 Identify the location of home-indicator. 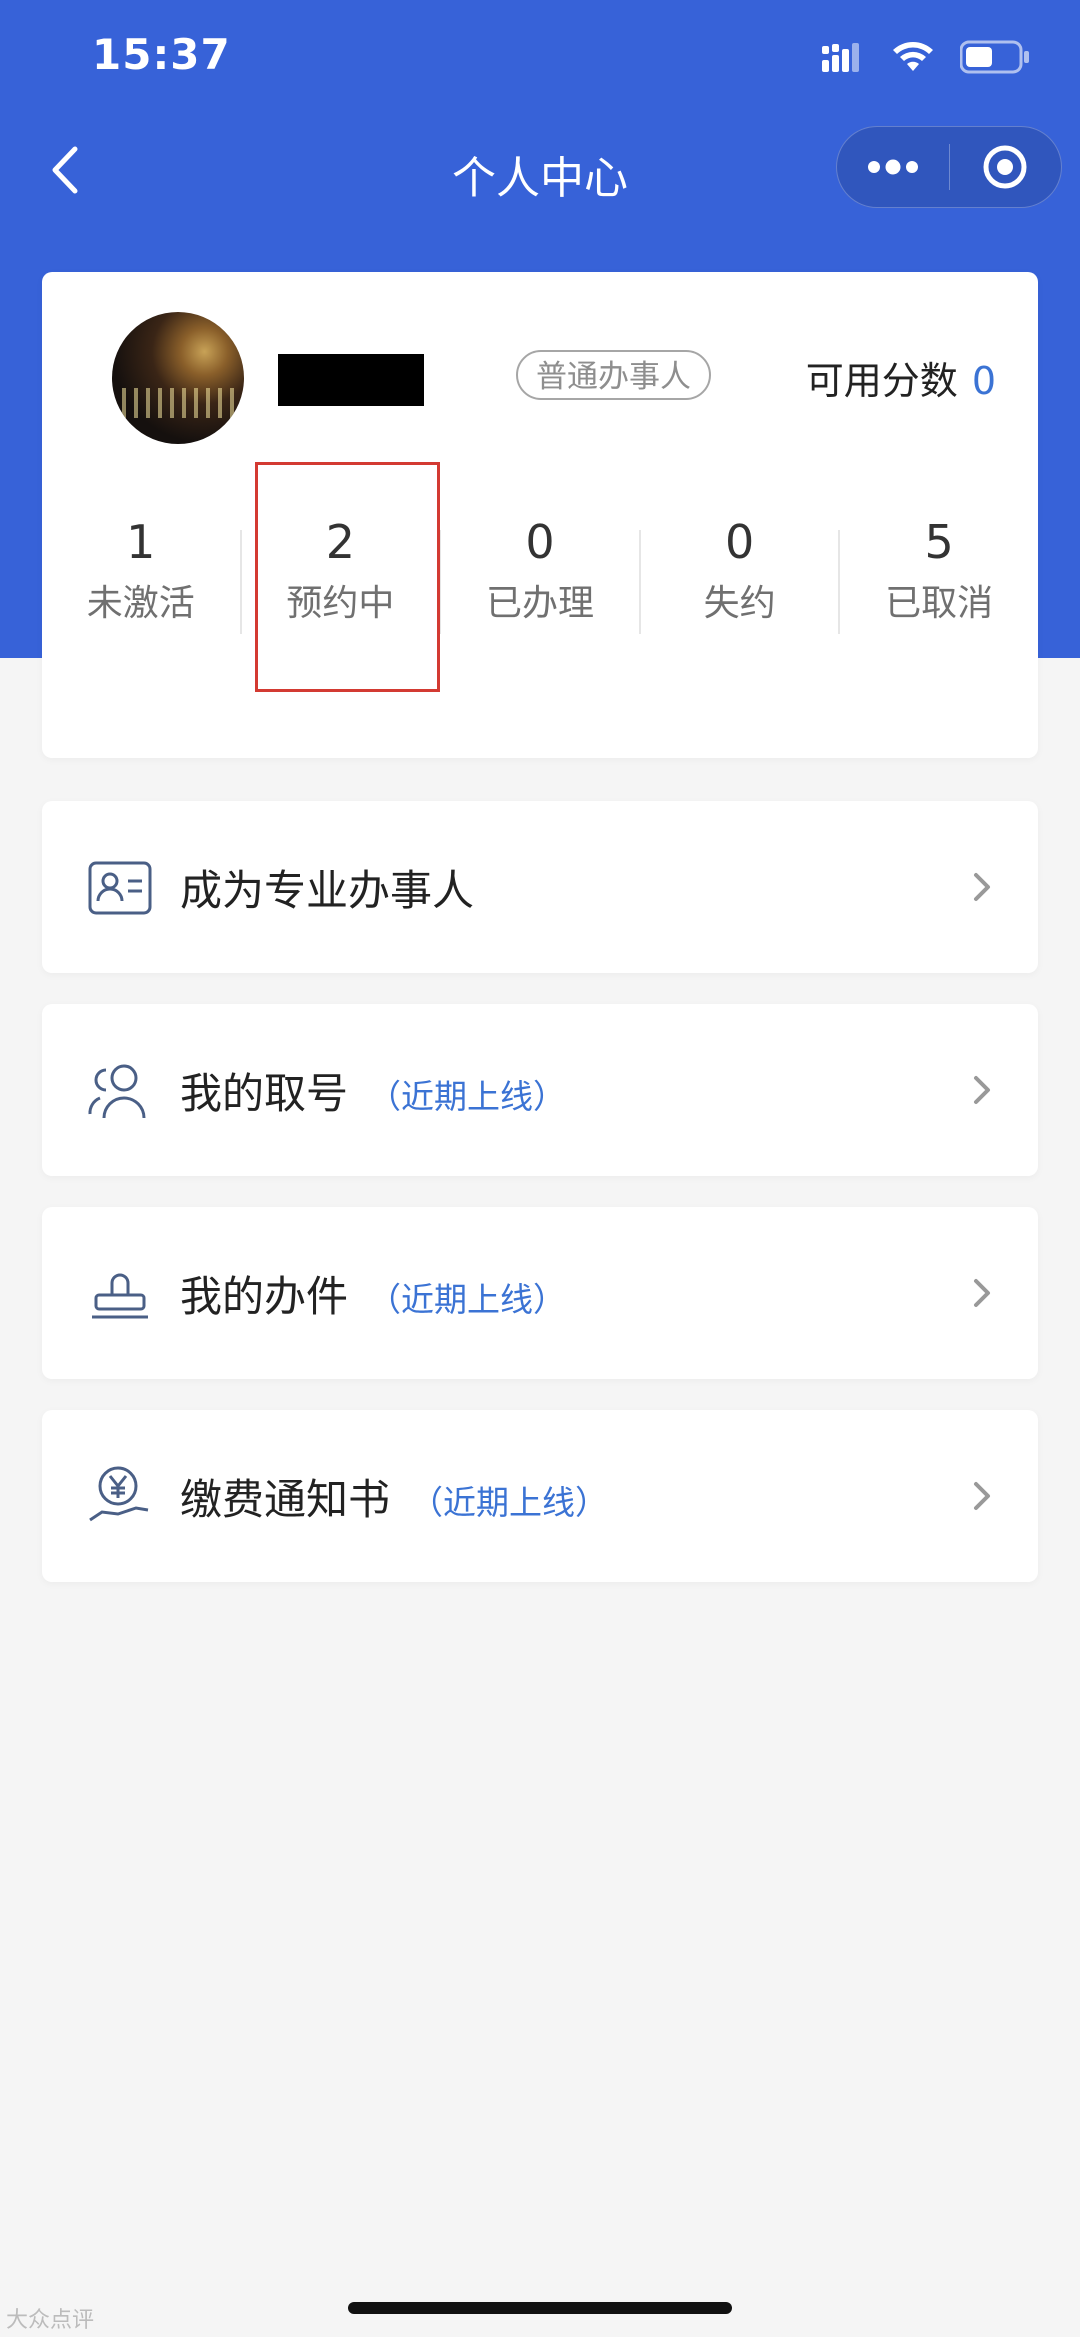
(540, 2308).